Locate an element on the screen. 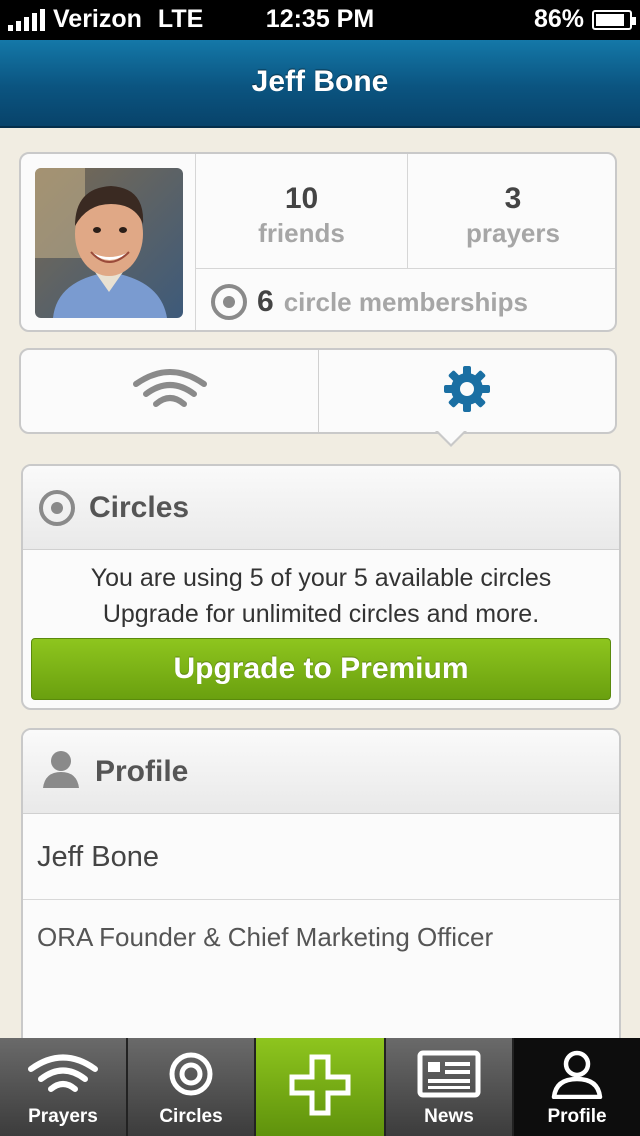 The width and height of the screenshot is (640, 1136). friends-label: friends is located at coordinates (301, 233).